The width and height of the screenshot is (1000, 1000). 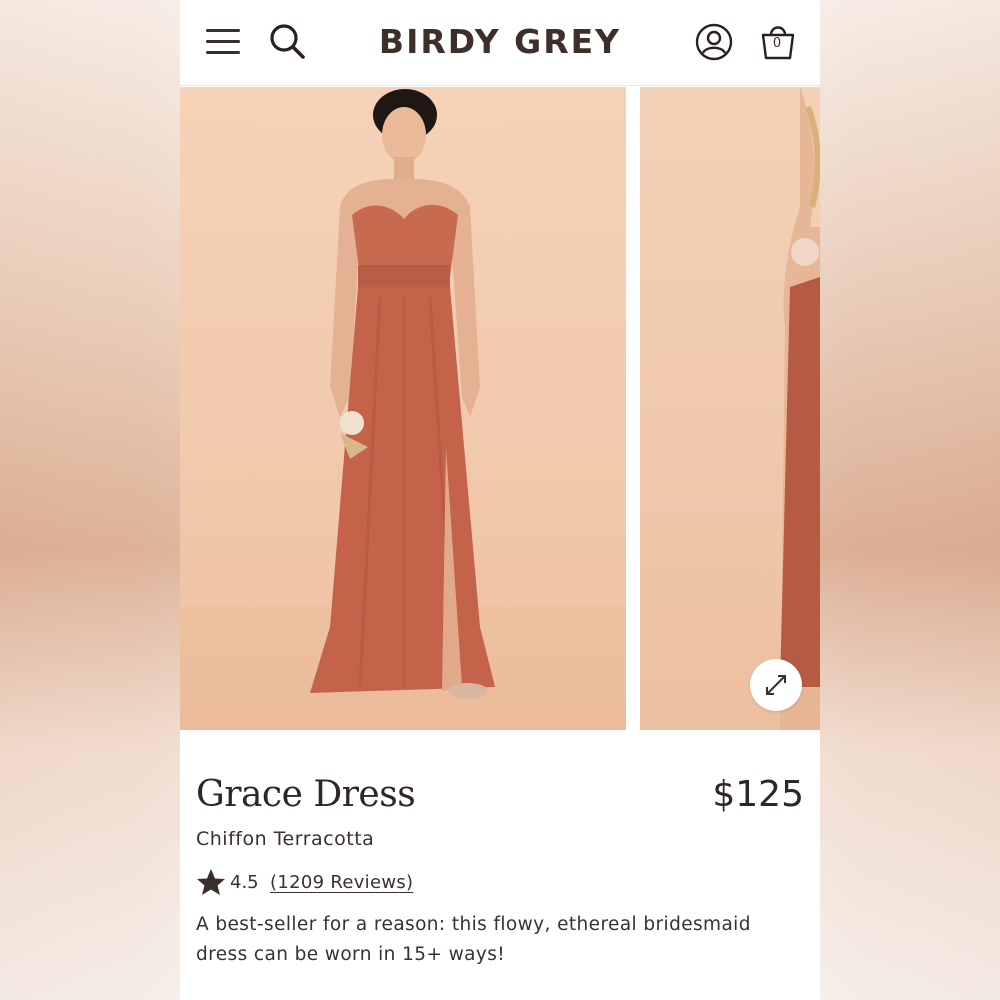 I want to click on search-icon, so click(x=288, y=42).